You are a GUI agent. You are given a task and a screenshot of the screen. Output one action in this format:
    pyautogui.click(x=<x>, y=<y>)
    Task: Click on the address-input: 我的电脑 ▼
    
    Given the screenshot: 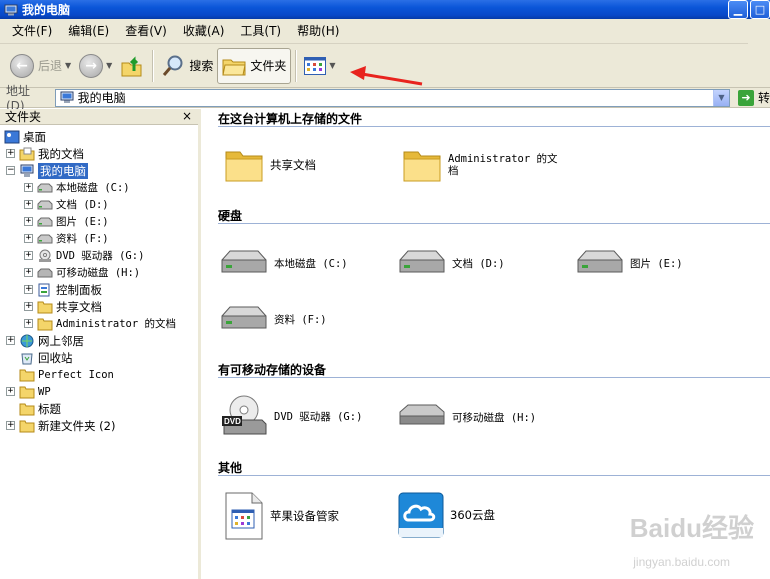 What is the action you would take?
    pyautogui.click(x=392, y=97)
    